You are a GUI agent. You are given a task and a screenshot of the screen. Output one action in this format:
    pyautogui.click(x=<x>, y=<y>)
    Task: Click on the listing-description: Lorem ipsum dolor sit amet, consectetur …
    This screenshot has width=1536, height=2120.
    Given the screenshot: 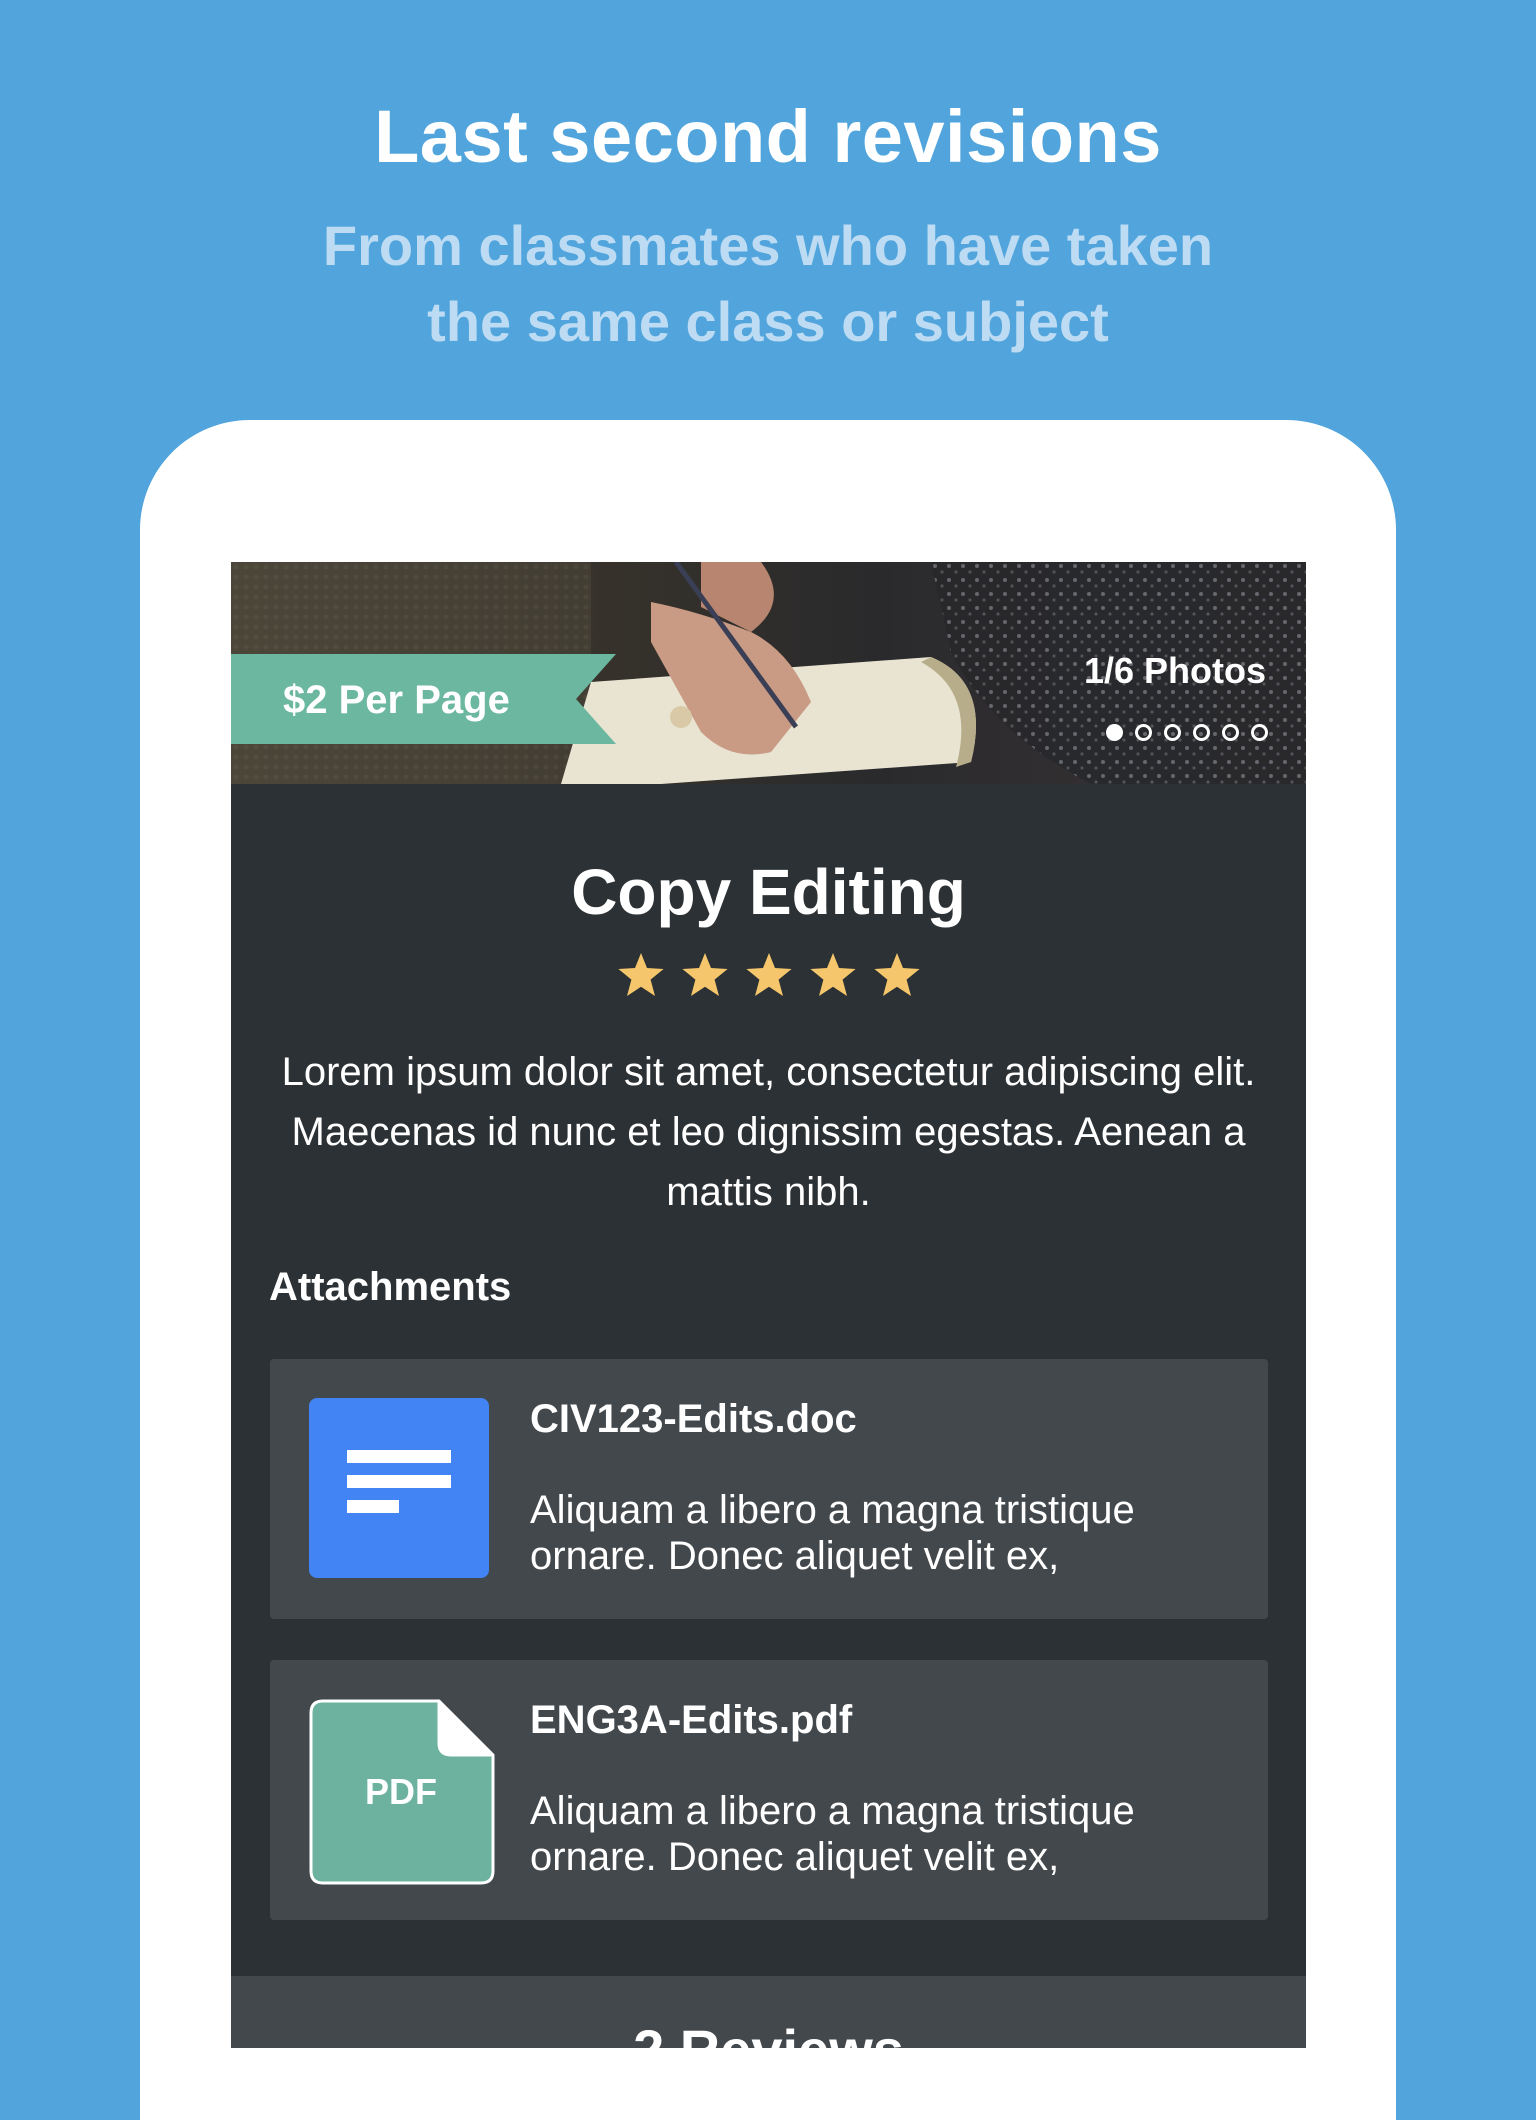 What is the action you would take?
    pyautogui.click(x=768, y=1132)
    